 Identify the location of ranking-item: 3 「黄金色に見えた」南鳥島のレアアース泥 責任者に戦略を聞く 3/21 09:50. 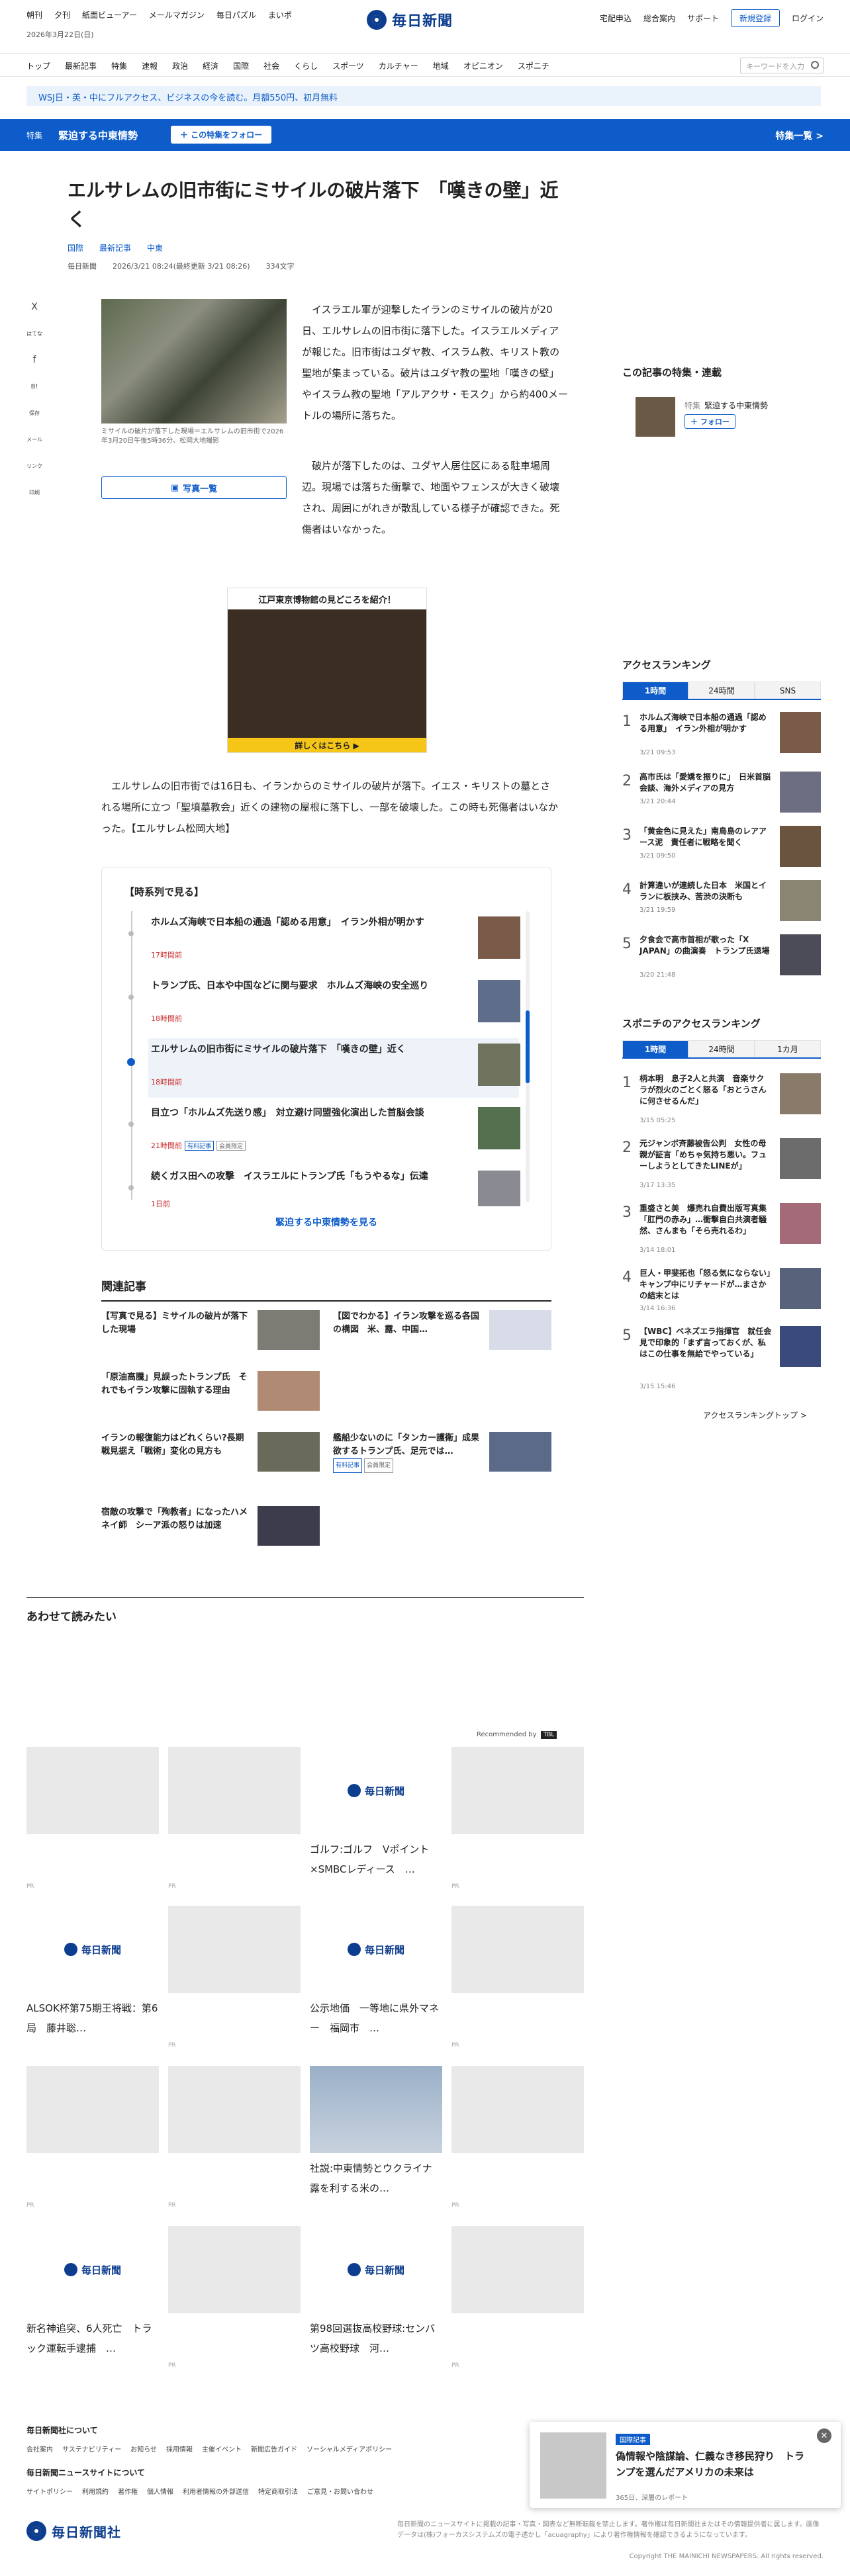
(721, 849).